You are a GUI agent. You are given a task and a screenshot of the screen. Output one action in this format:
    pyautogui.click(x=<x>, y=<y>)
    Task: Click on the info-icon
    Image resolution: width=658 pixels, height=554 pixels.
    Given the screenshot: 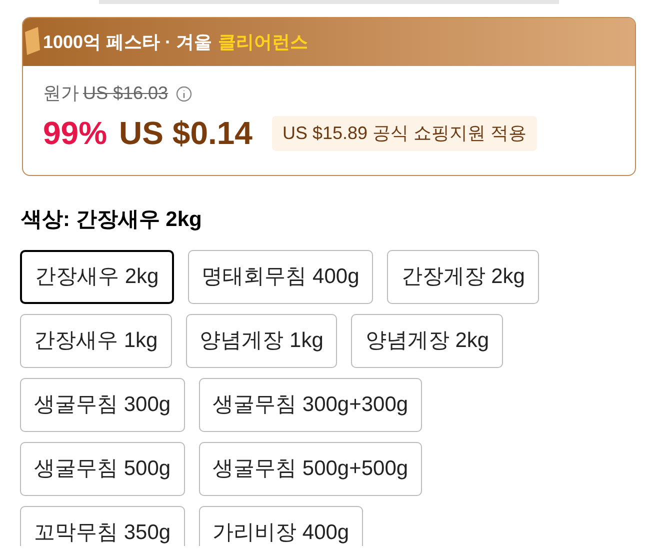 What is the action you would take?
    pyautogui.click(x=184, y=94)
    